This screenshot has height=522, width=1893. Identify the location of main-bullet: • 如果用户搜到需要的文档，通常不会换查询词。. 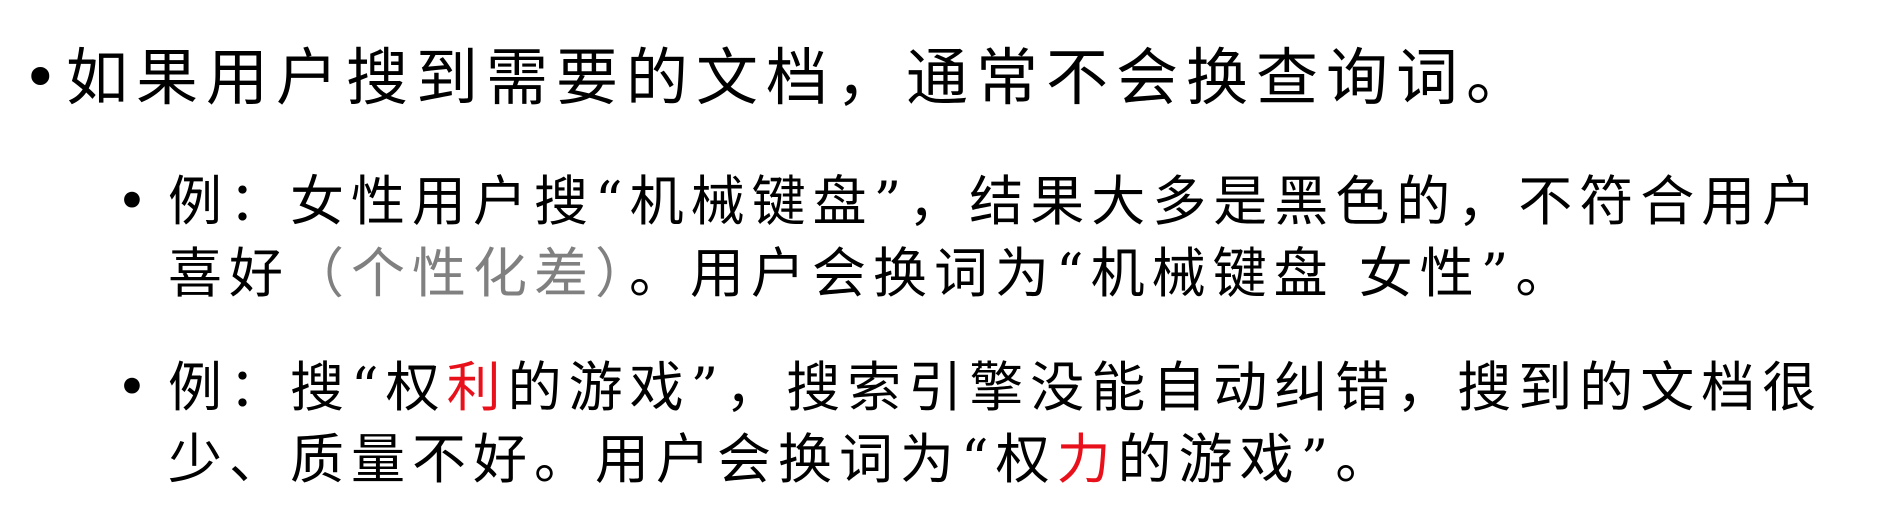
(947, 78).